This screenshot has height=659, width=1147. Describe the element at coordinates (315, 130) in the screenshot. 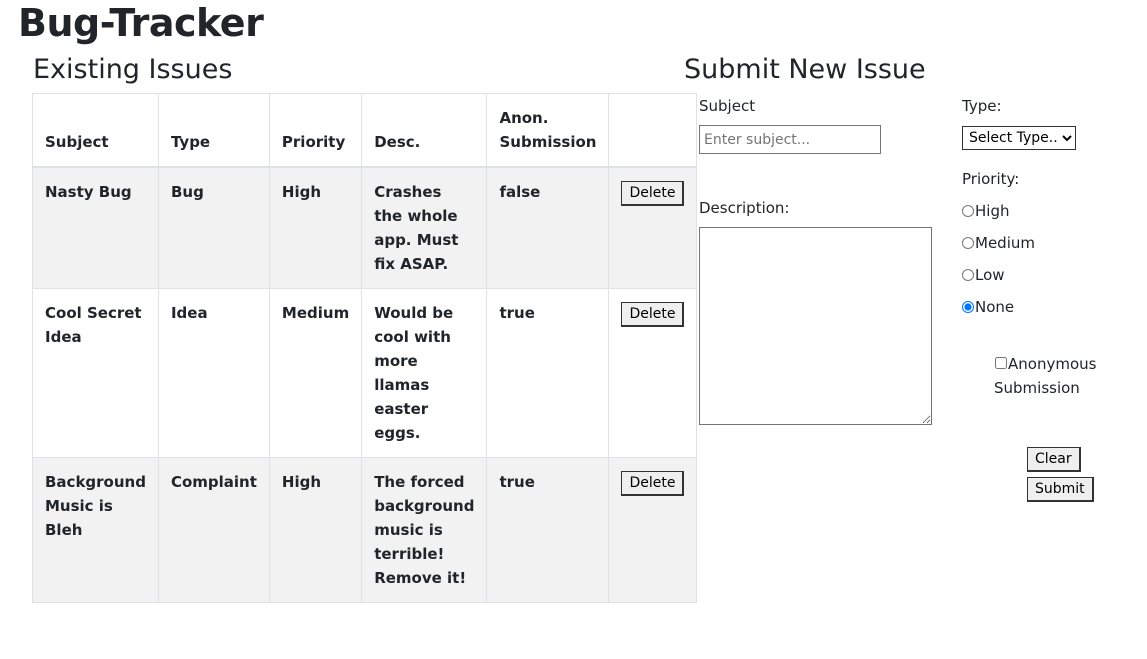

I see `column-header-priority: Priority` at that location.